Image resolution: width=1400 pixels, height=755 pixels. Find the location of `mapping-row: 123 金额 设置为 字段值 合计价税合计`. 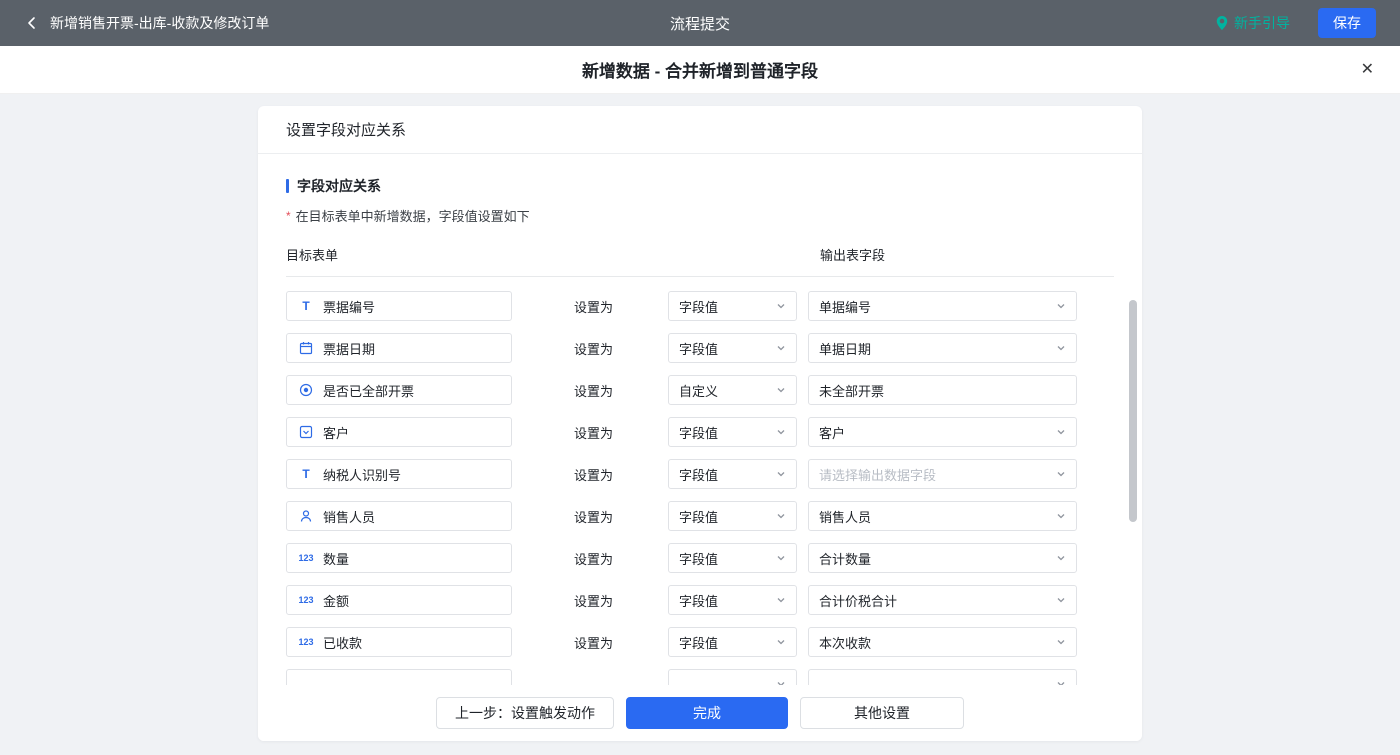

mapping-row: 123 金额 设置为 字段值 合计价税合计 is located at coordinates (700, 600).